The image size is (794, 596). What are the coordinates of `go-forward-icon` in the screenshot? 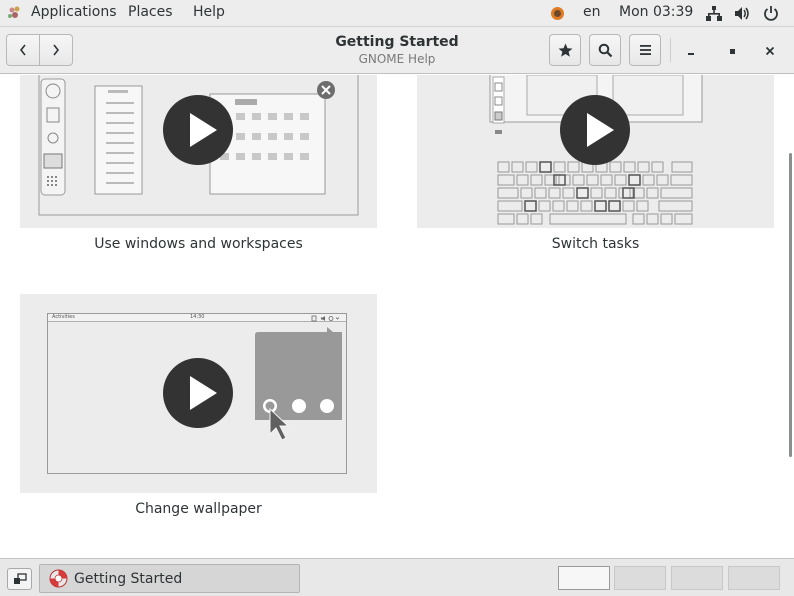 It's located at (56, 50).